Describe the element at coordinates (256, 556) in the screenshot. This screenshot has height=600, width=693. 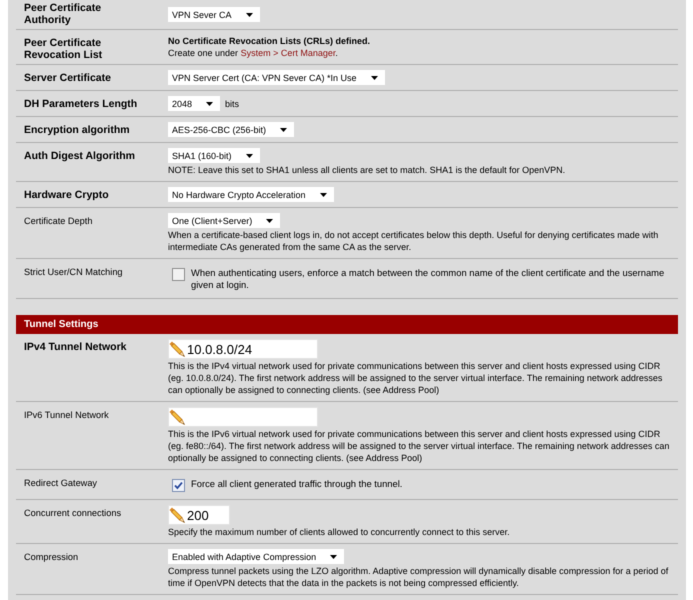
I see `dropdown: Enabled with Adaptive Compression` at that location.